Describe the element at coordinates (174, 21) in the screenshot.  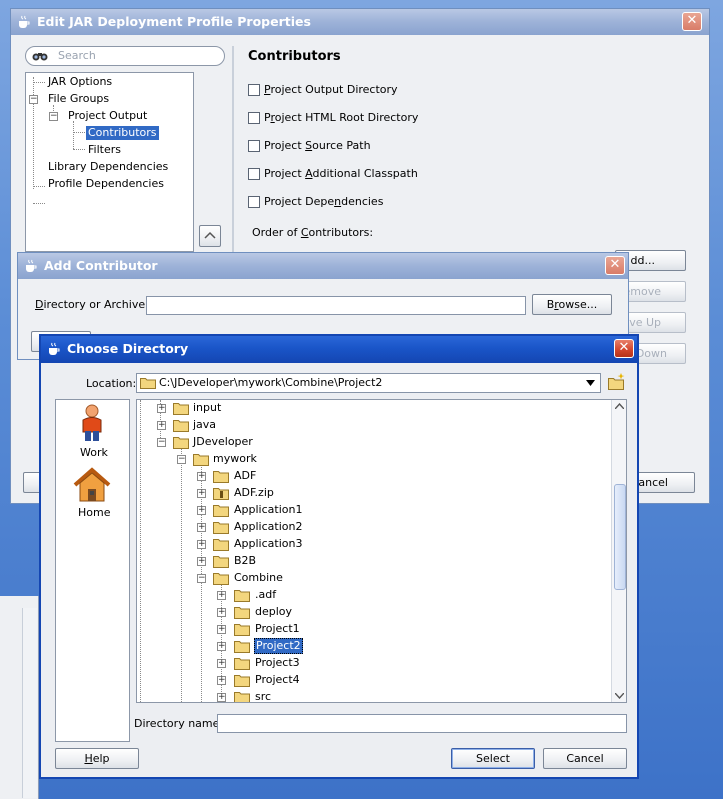
I see `jar-dialog-title: Edit JAR Deployment Profile Properties` at that location.